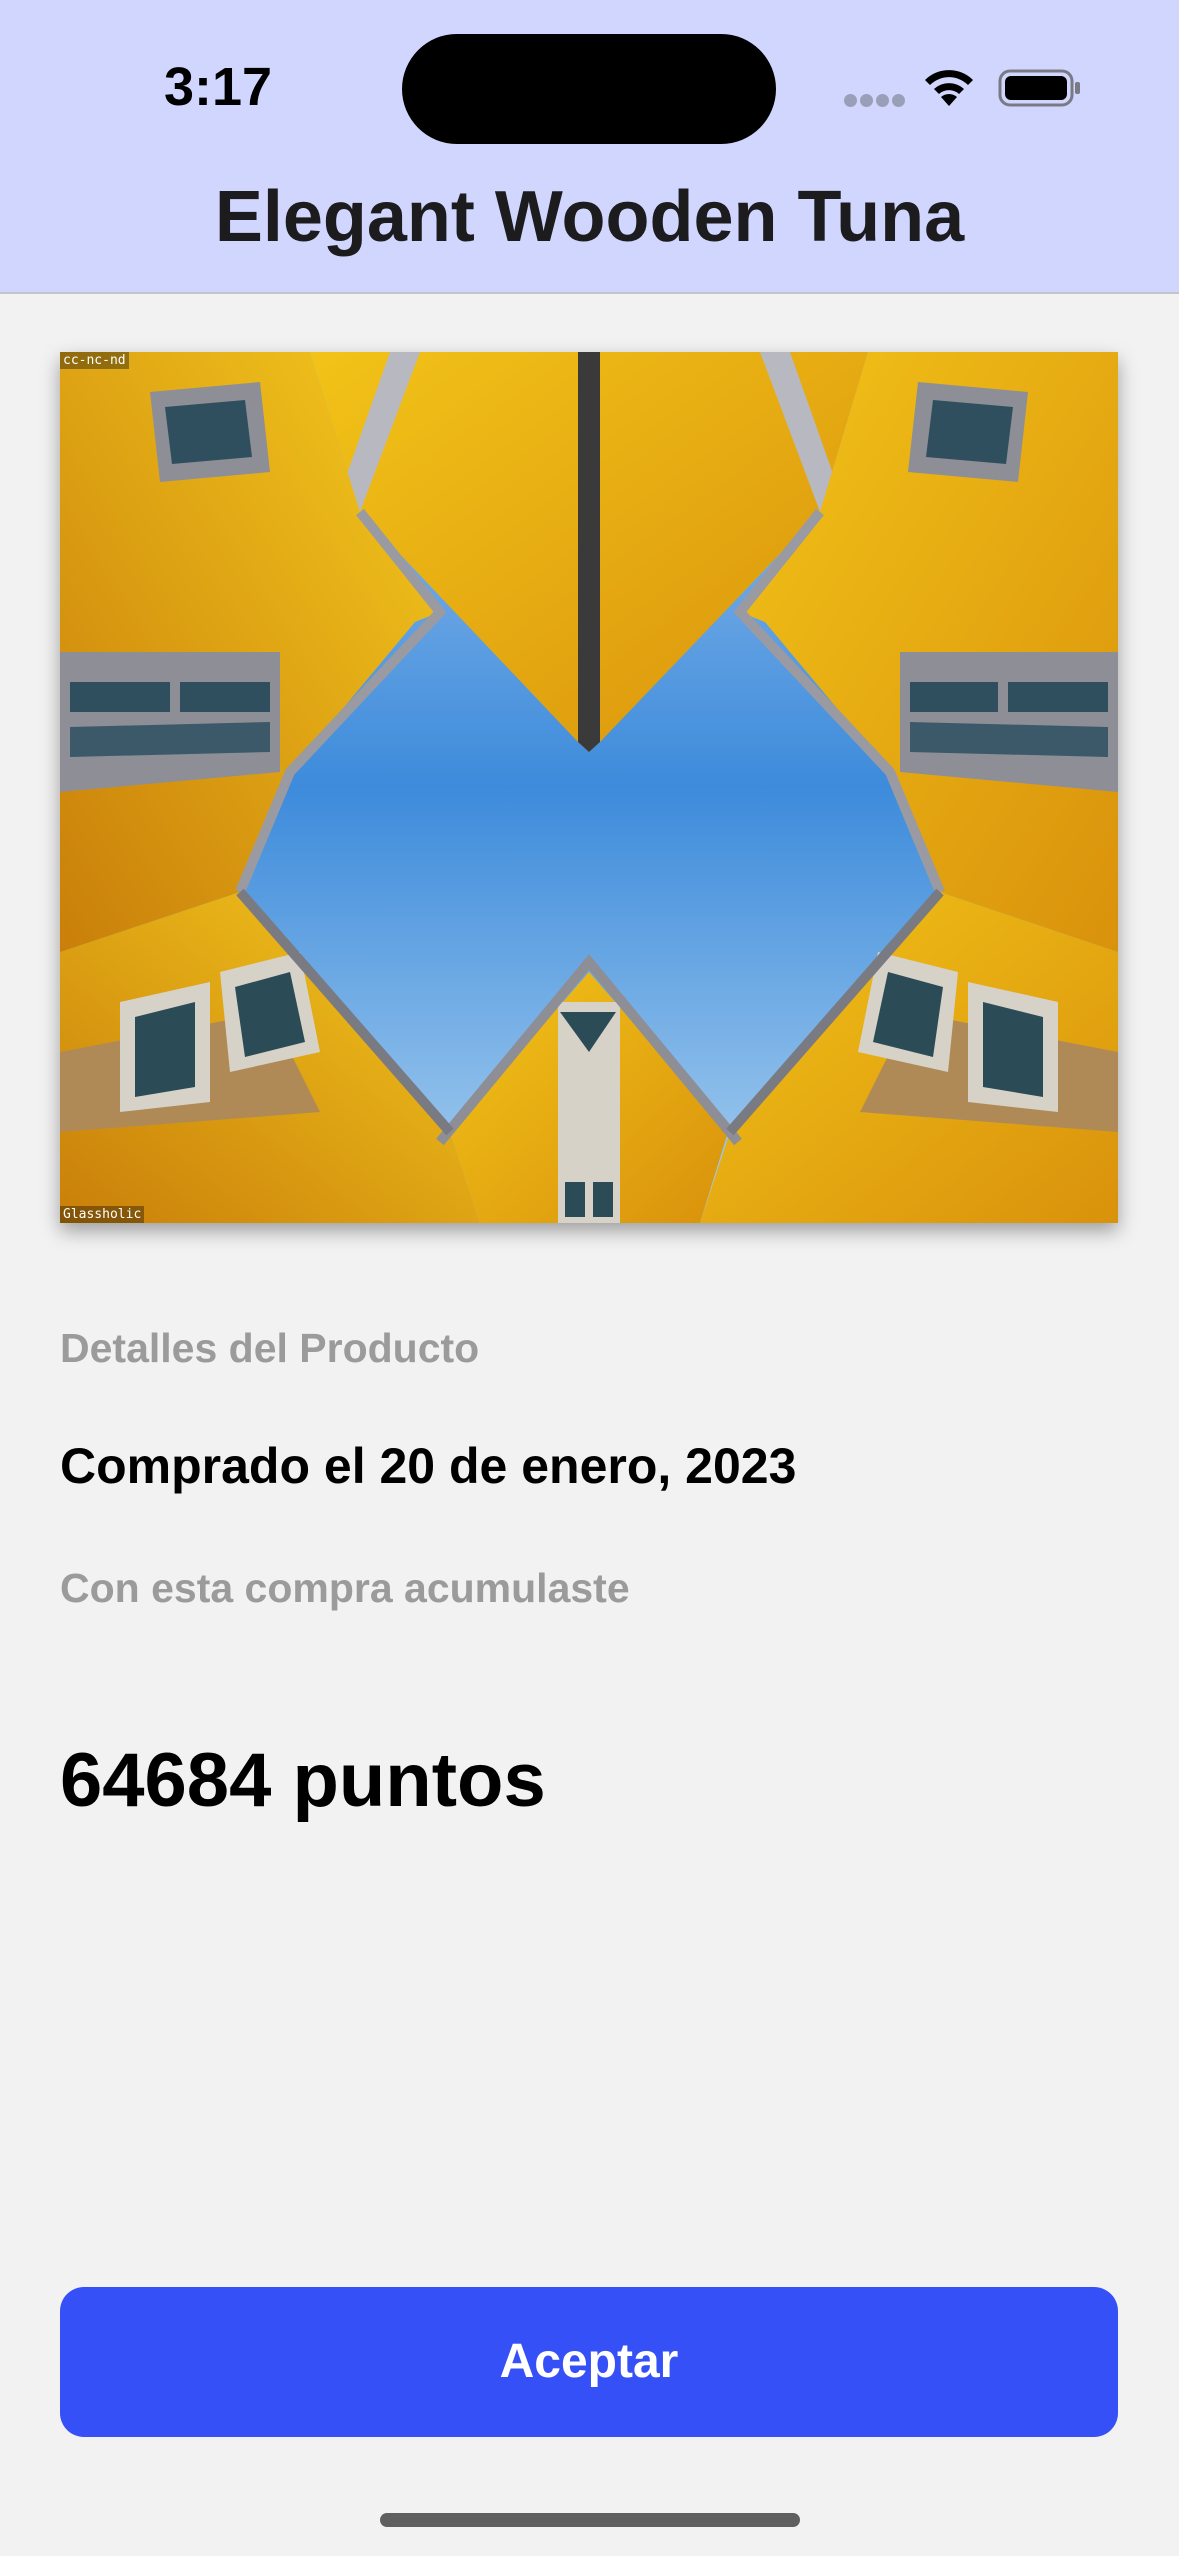 Image resolution: width=1179 pixels, height=2556 pixels. What do you see at coordinates (1039, 88) in the screenshot?
I see `battery-icon` at bounding box center [1039, 88].